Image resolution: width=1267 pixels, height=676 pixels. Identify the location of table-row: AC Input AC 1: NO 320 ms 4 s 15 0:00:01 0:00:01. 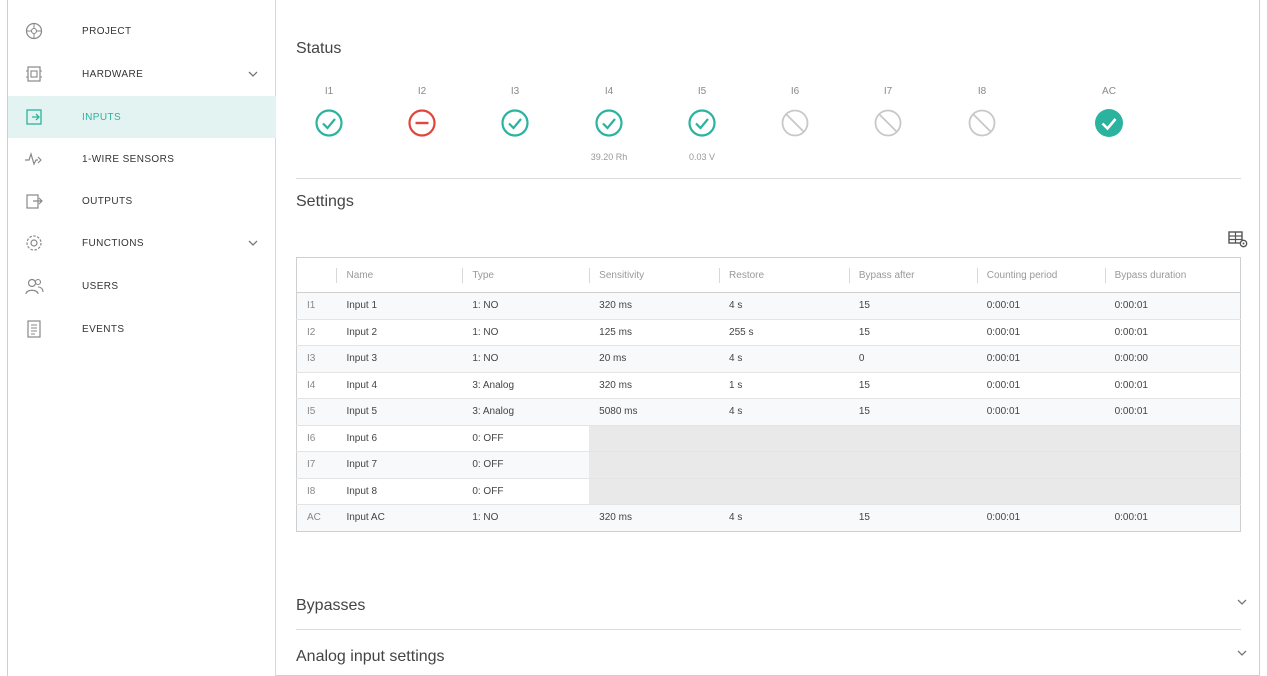
(768, 517).